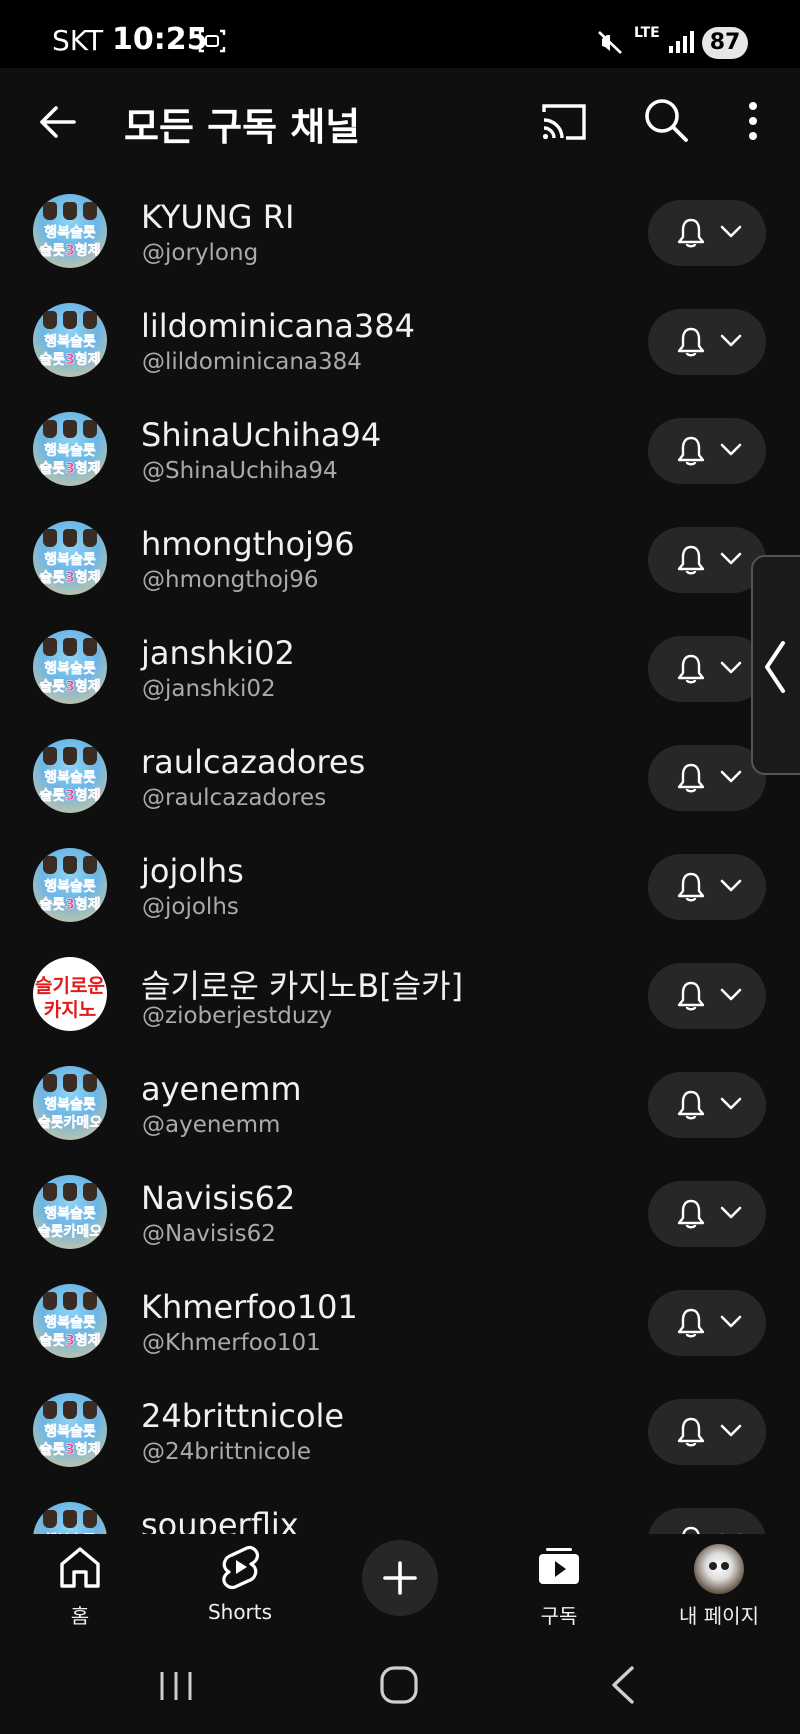 The width and height of the screenshot is (800, 1734). I want to click on channel-row: 슬기로운 카지노 슬기로운 카지노B[슬카] @zioberjestduzy, so click(400, 995).